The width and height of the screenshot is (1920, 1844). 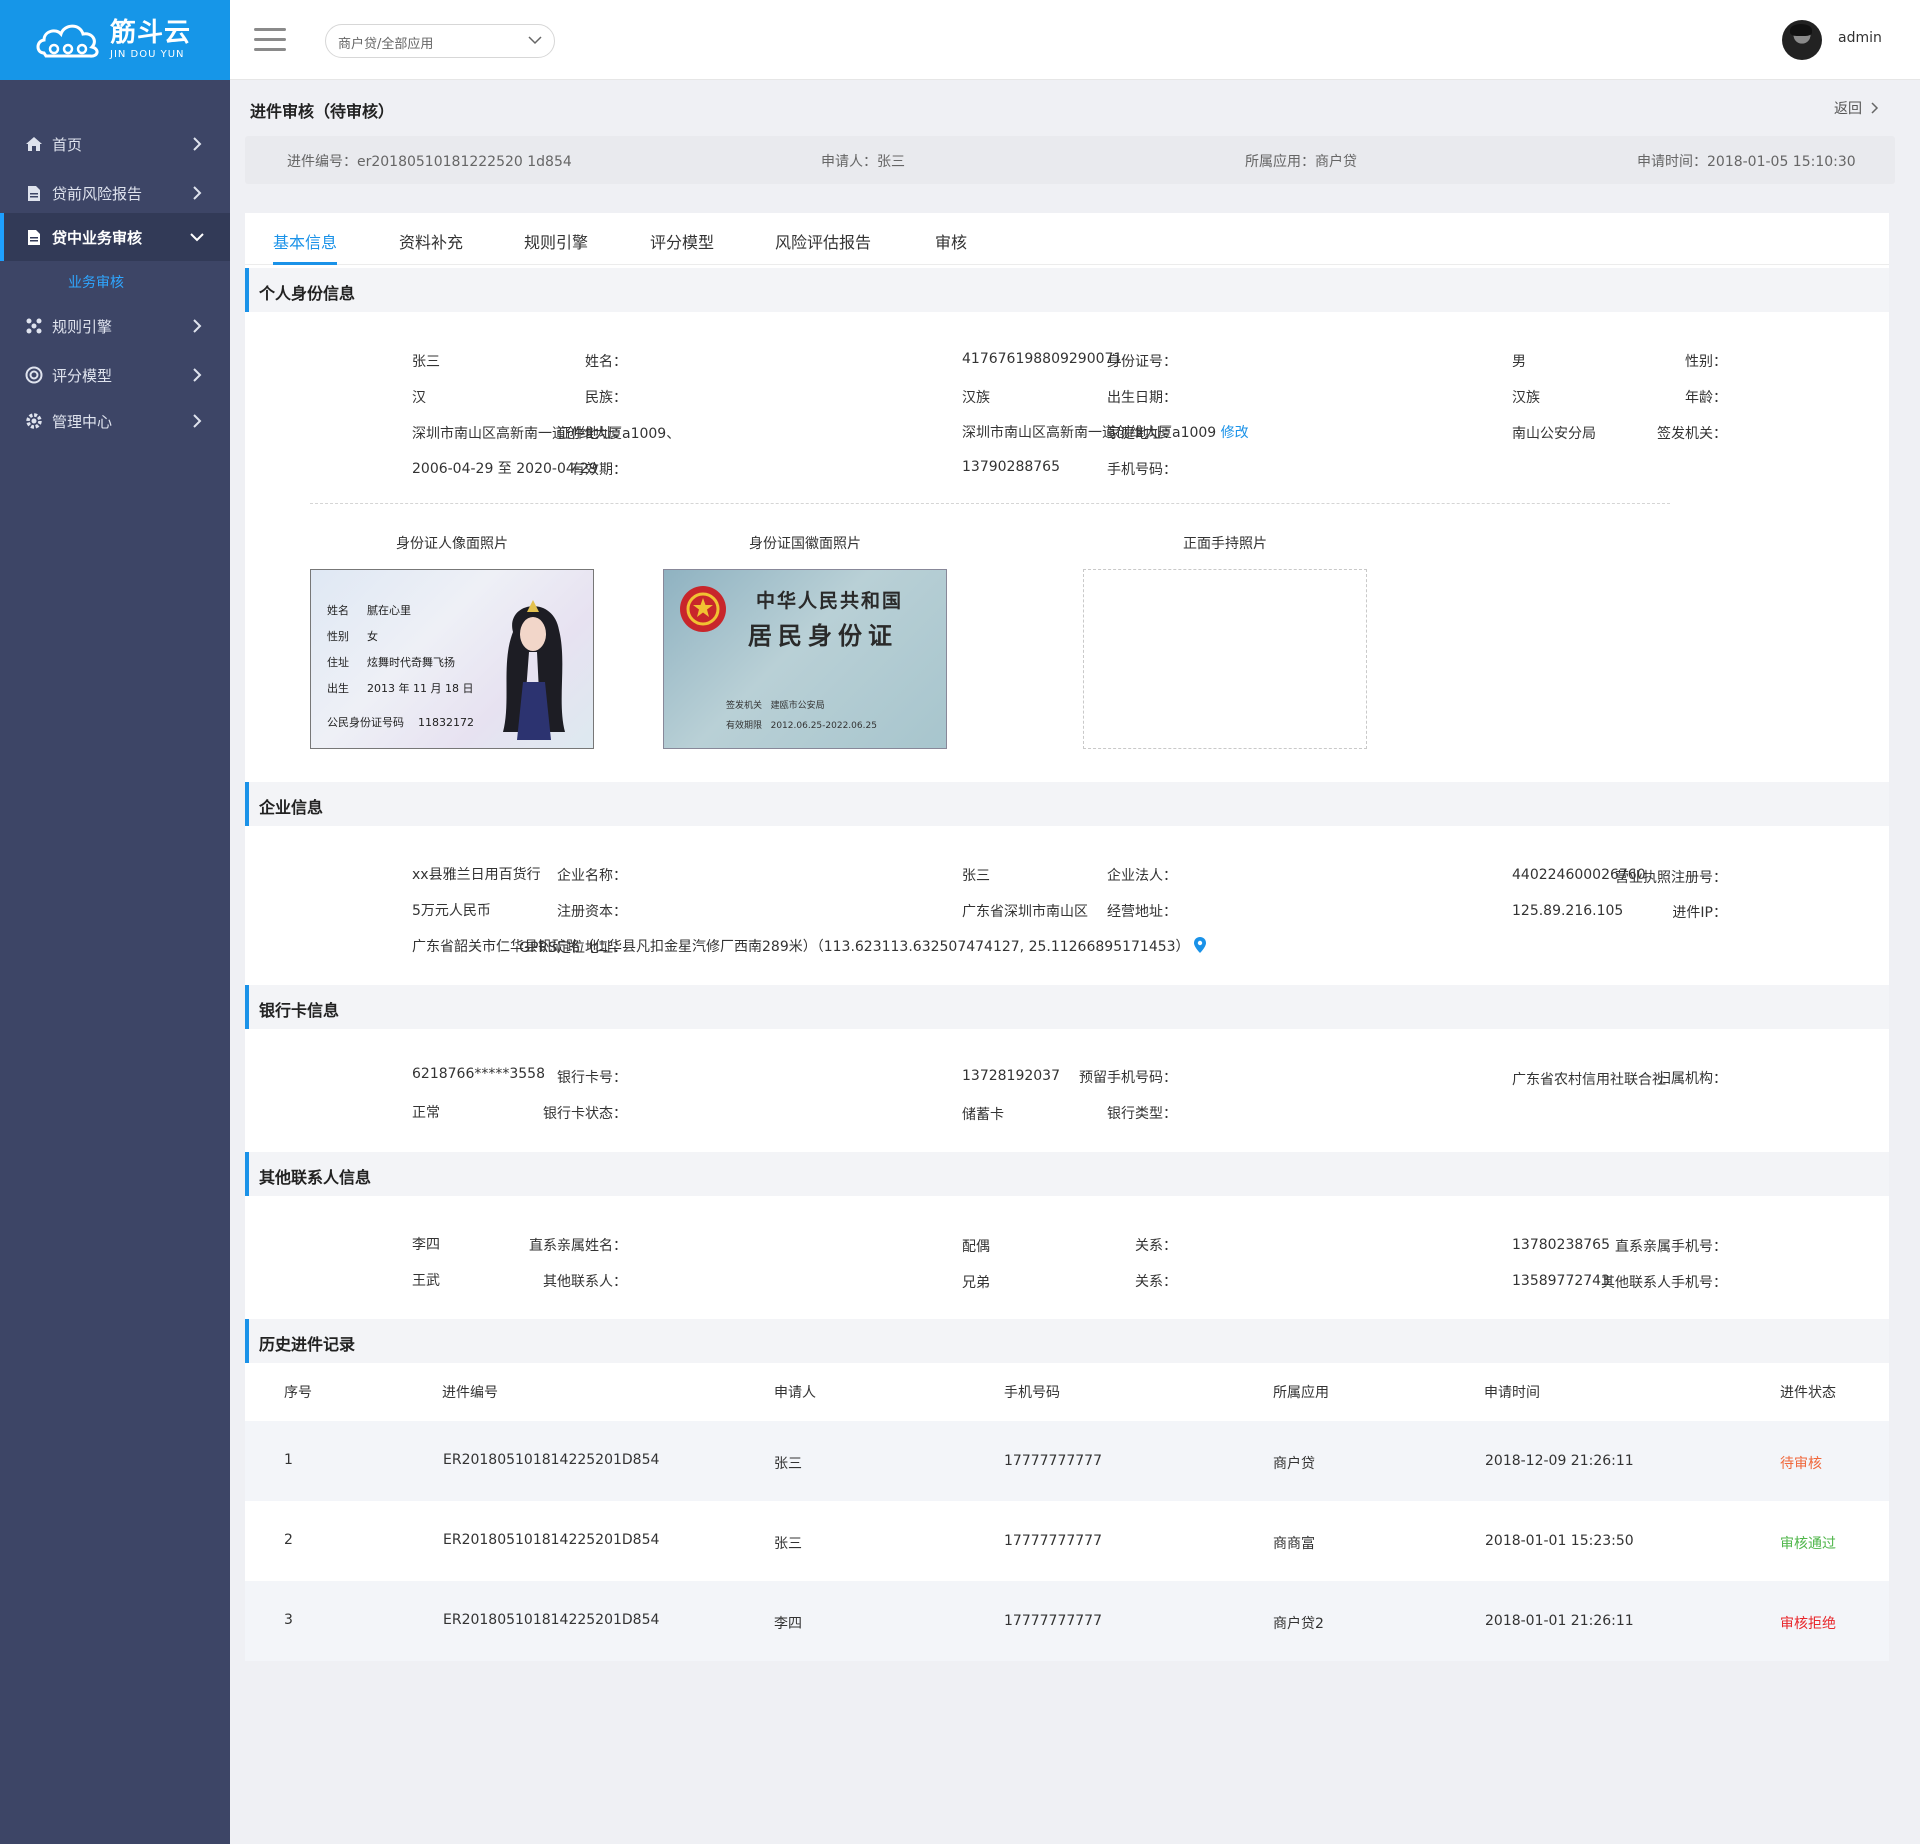 What do you see at coordinates (1142, 398) in the screenshot?
I see `label-birth: 出生日期：` at bounding box center [1142, 398].